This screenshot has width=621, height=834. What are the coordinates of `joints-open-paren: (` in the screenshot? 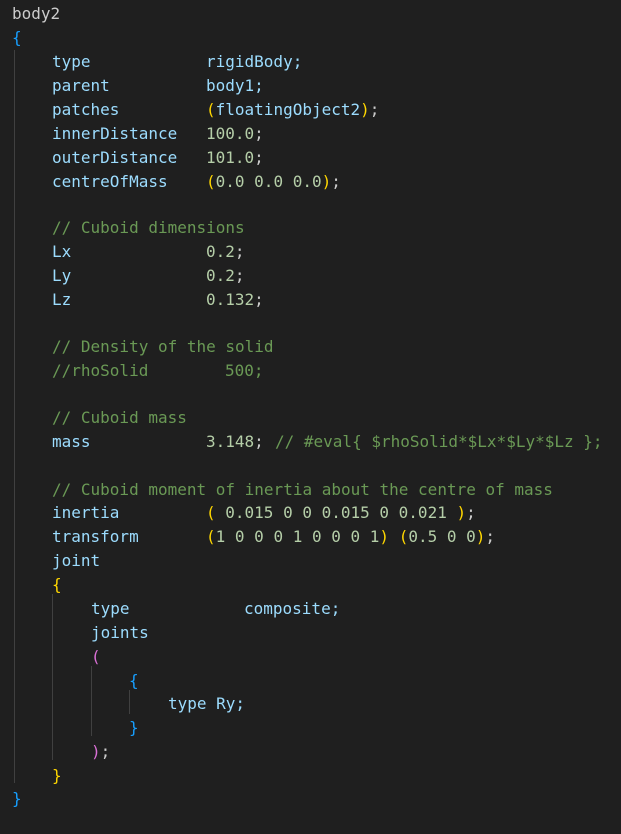 It's located at (96, 656).